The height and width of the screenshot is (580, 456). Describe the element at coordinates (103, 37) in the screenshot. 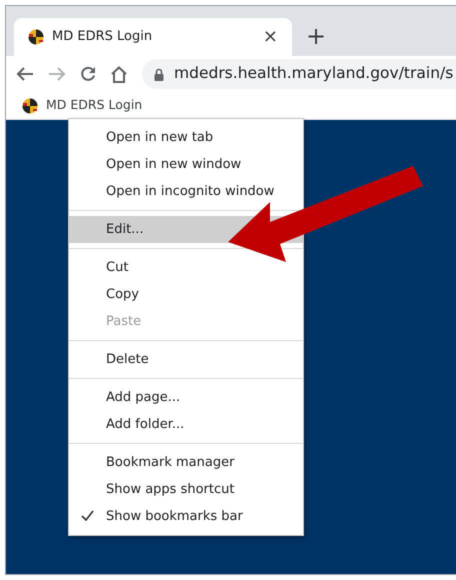

I see `tab-title: MD EDRS Login` at that location.